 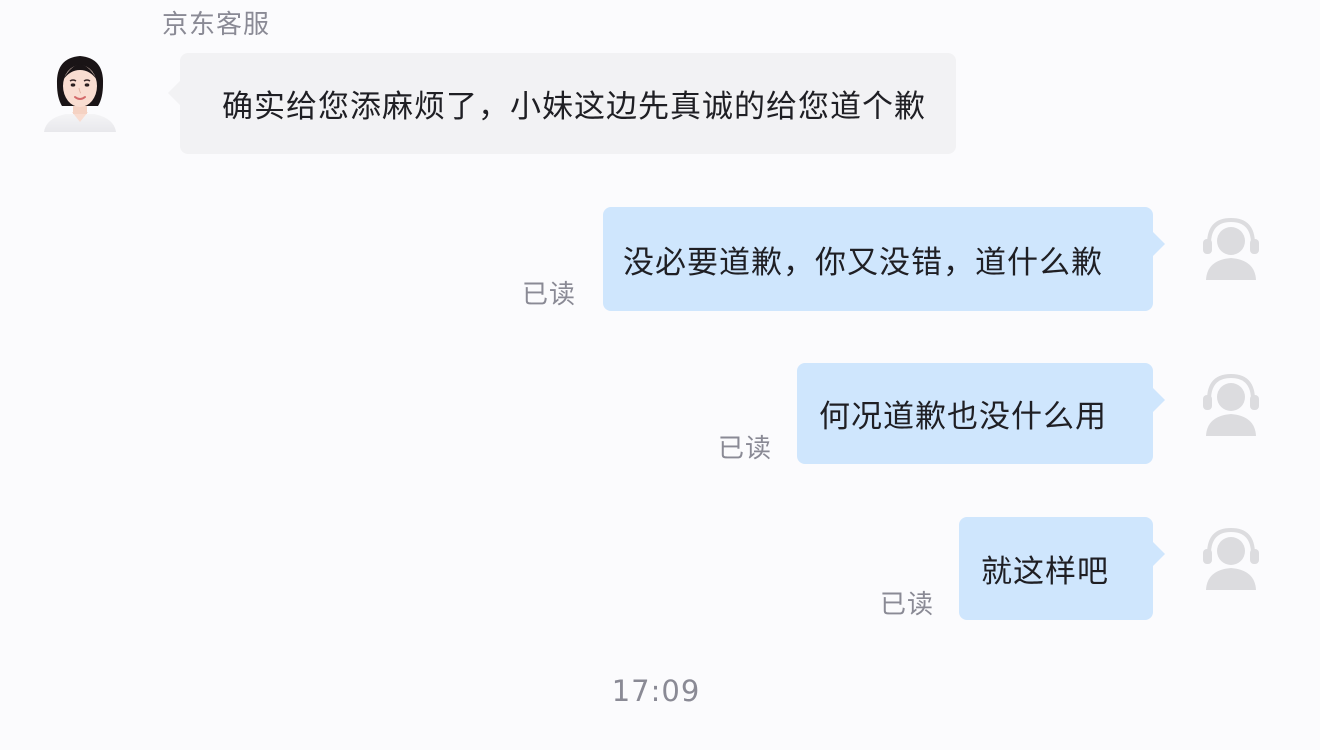 I want to click on message-text: 确实给您添麻烦了，小妹这边先真诚的给您道个歉, so click(x=574, y=107).